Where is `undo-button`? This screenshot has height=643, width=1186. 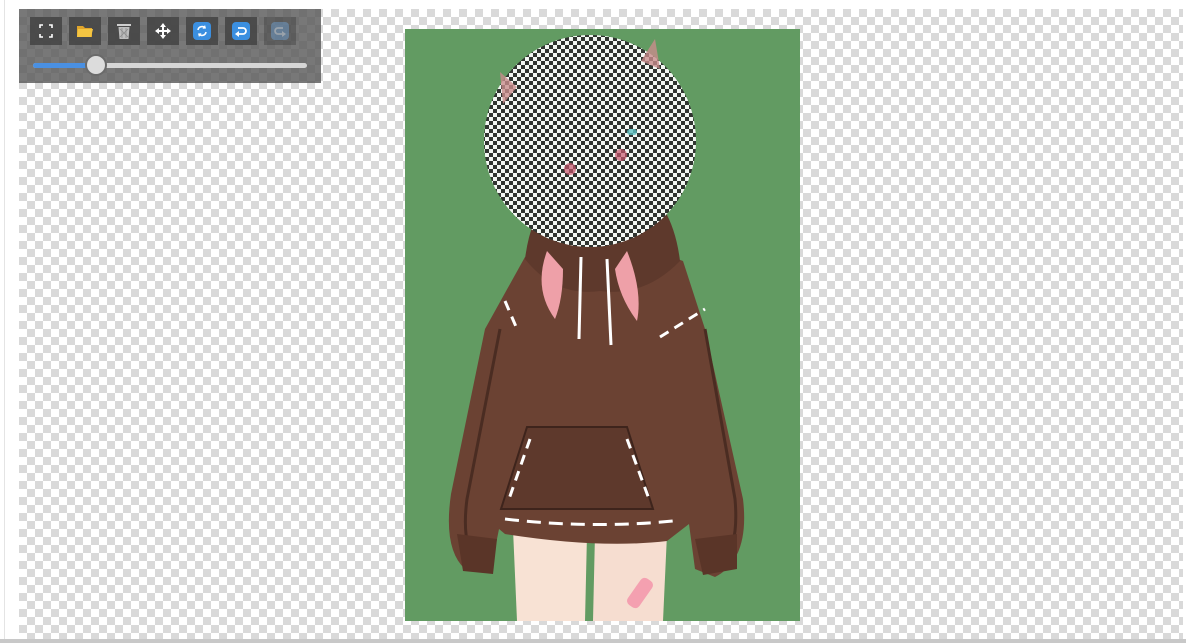
undo-button is located at coordinates (241, 31).